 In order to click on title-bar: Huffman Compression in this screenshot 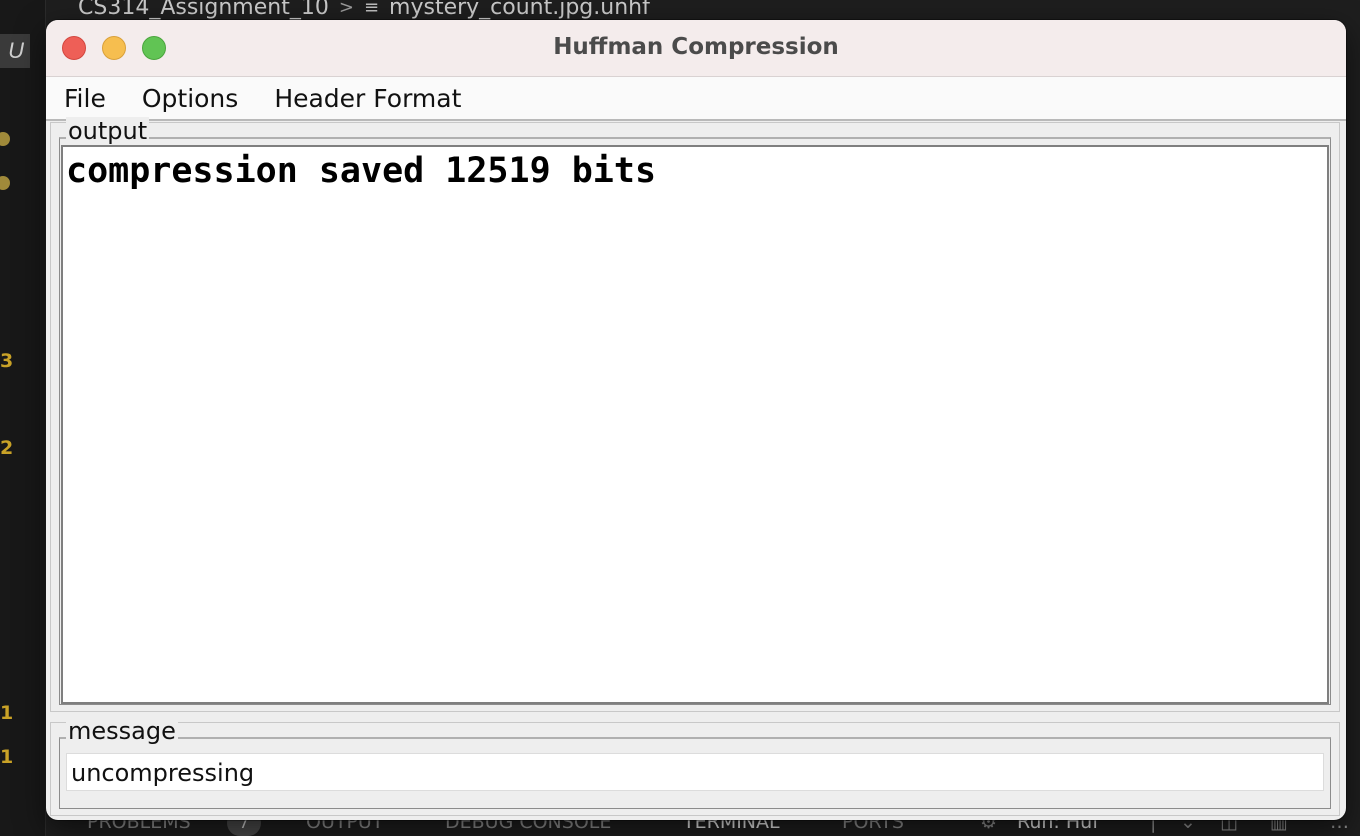, I will do `click(696, 48)`.